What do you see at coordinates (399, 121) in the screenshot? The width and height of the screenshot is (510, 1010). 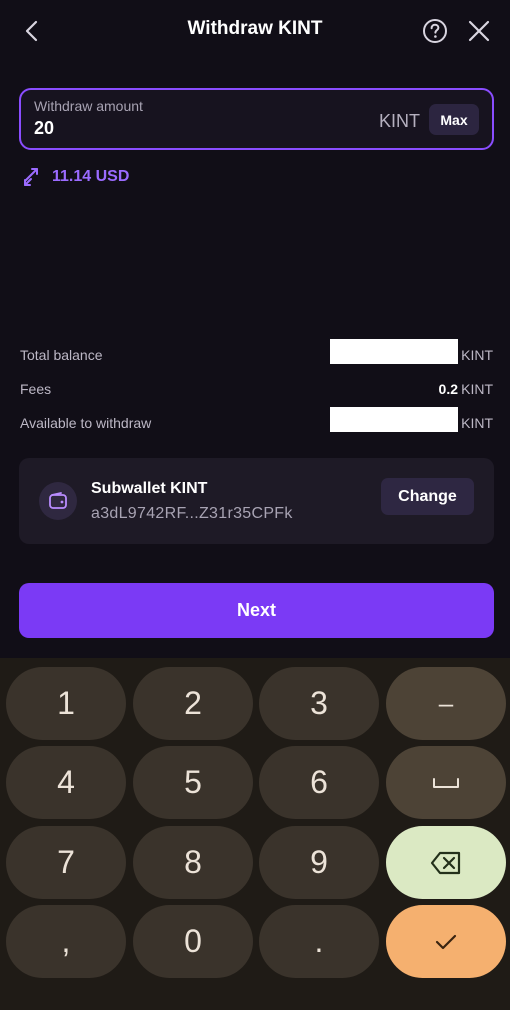 I see `amount-unit: KINT` at bounding box center [399, 121].